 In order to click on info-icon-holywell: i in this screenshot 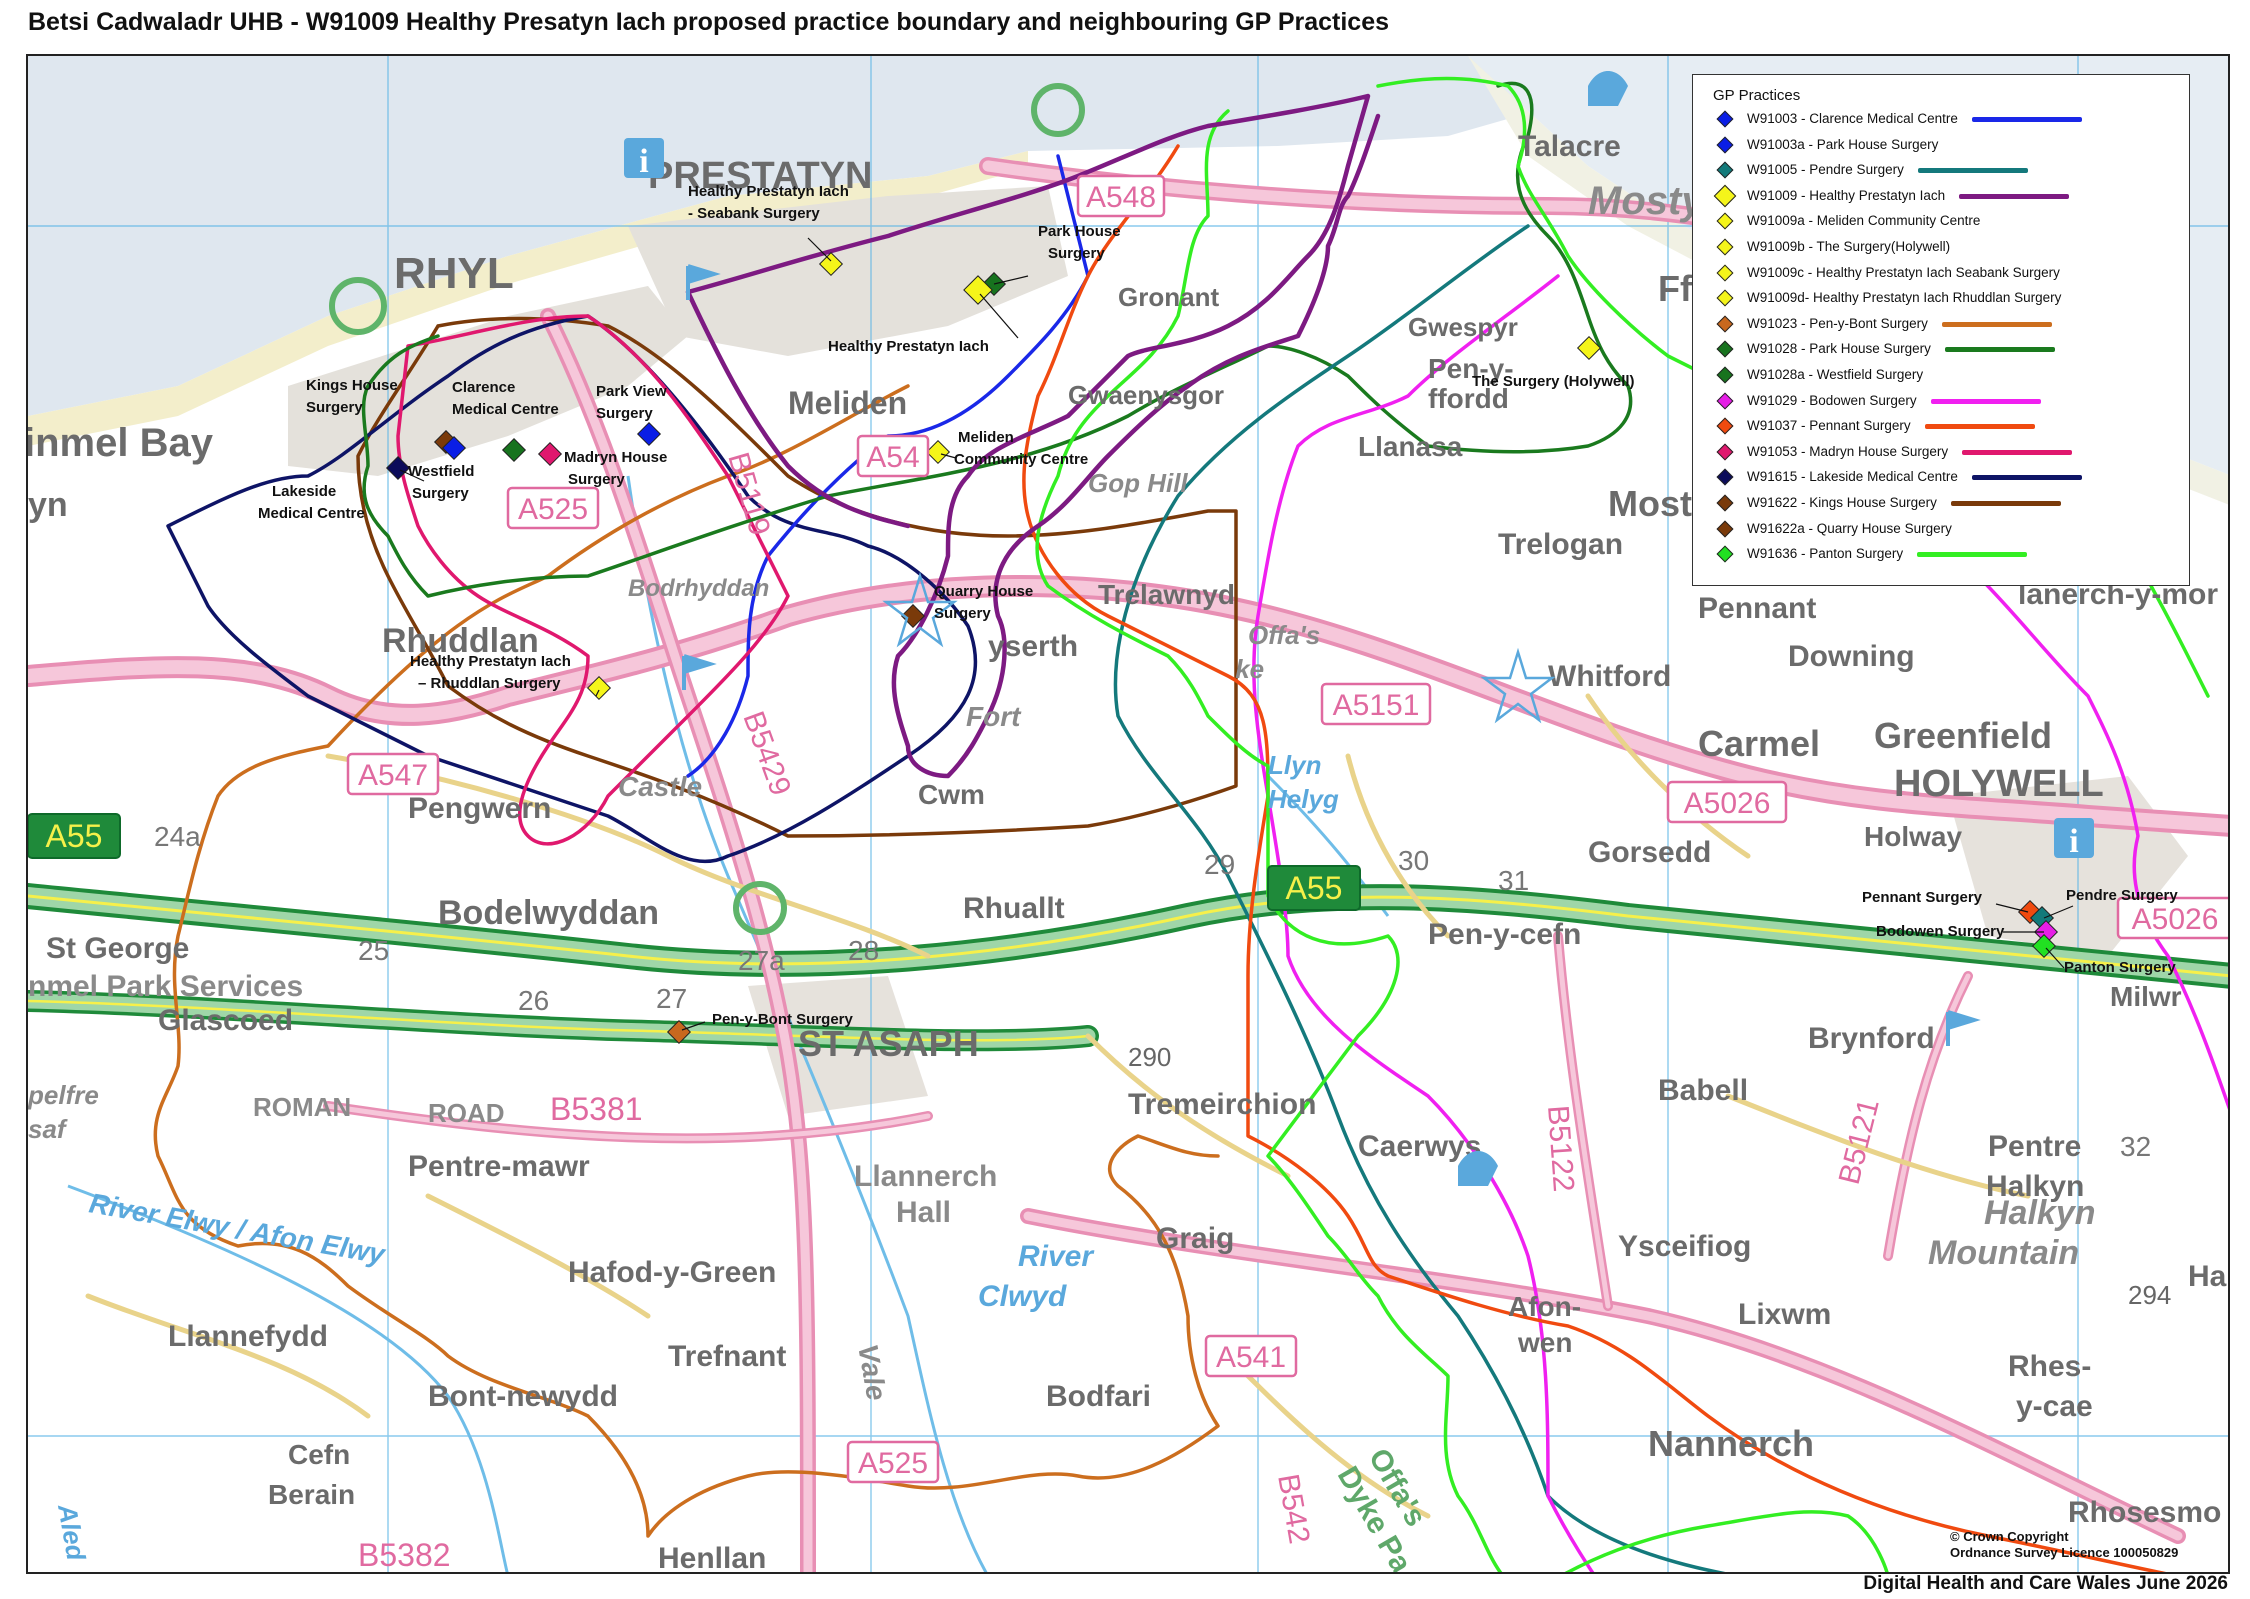, I will do `click(2074, 839)`.